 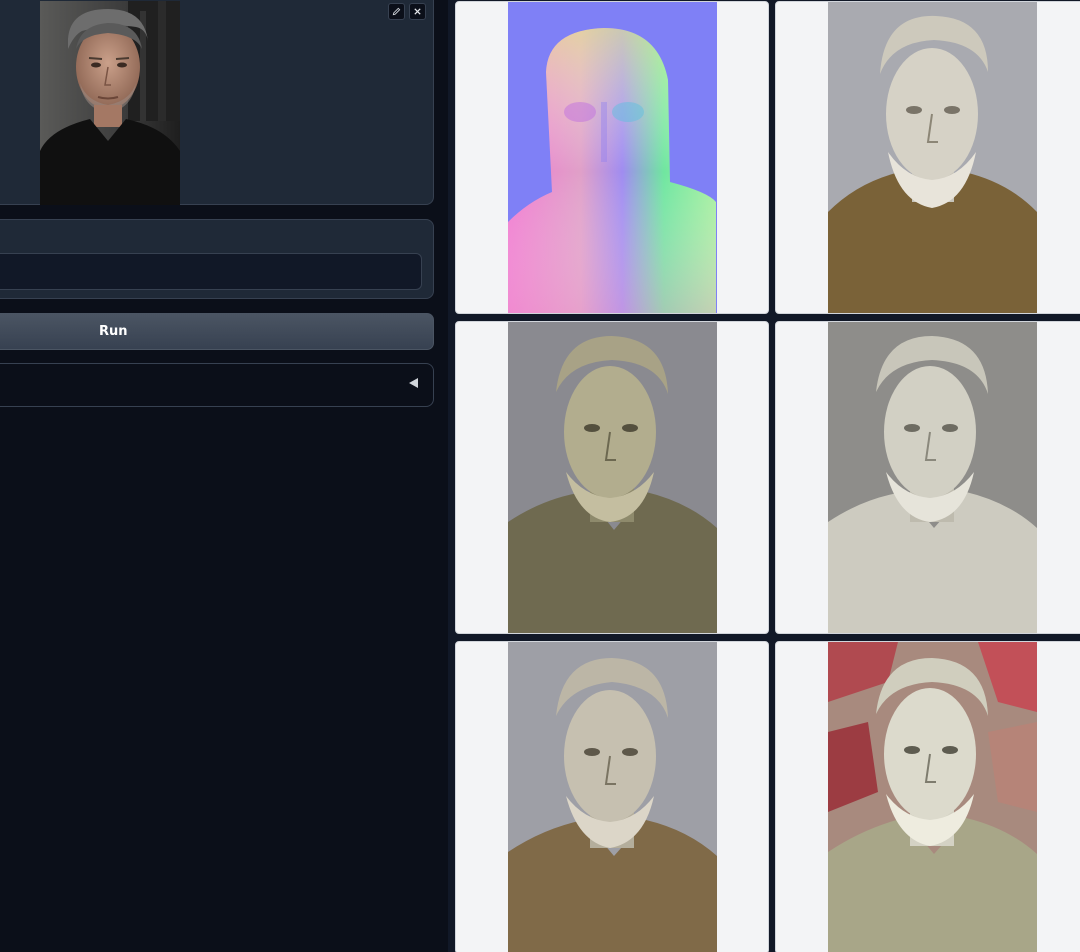 What do you see at coordinates (211, 271) in the screenshot?
I see `prompt-input` at bounding box center [211, 271].